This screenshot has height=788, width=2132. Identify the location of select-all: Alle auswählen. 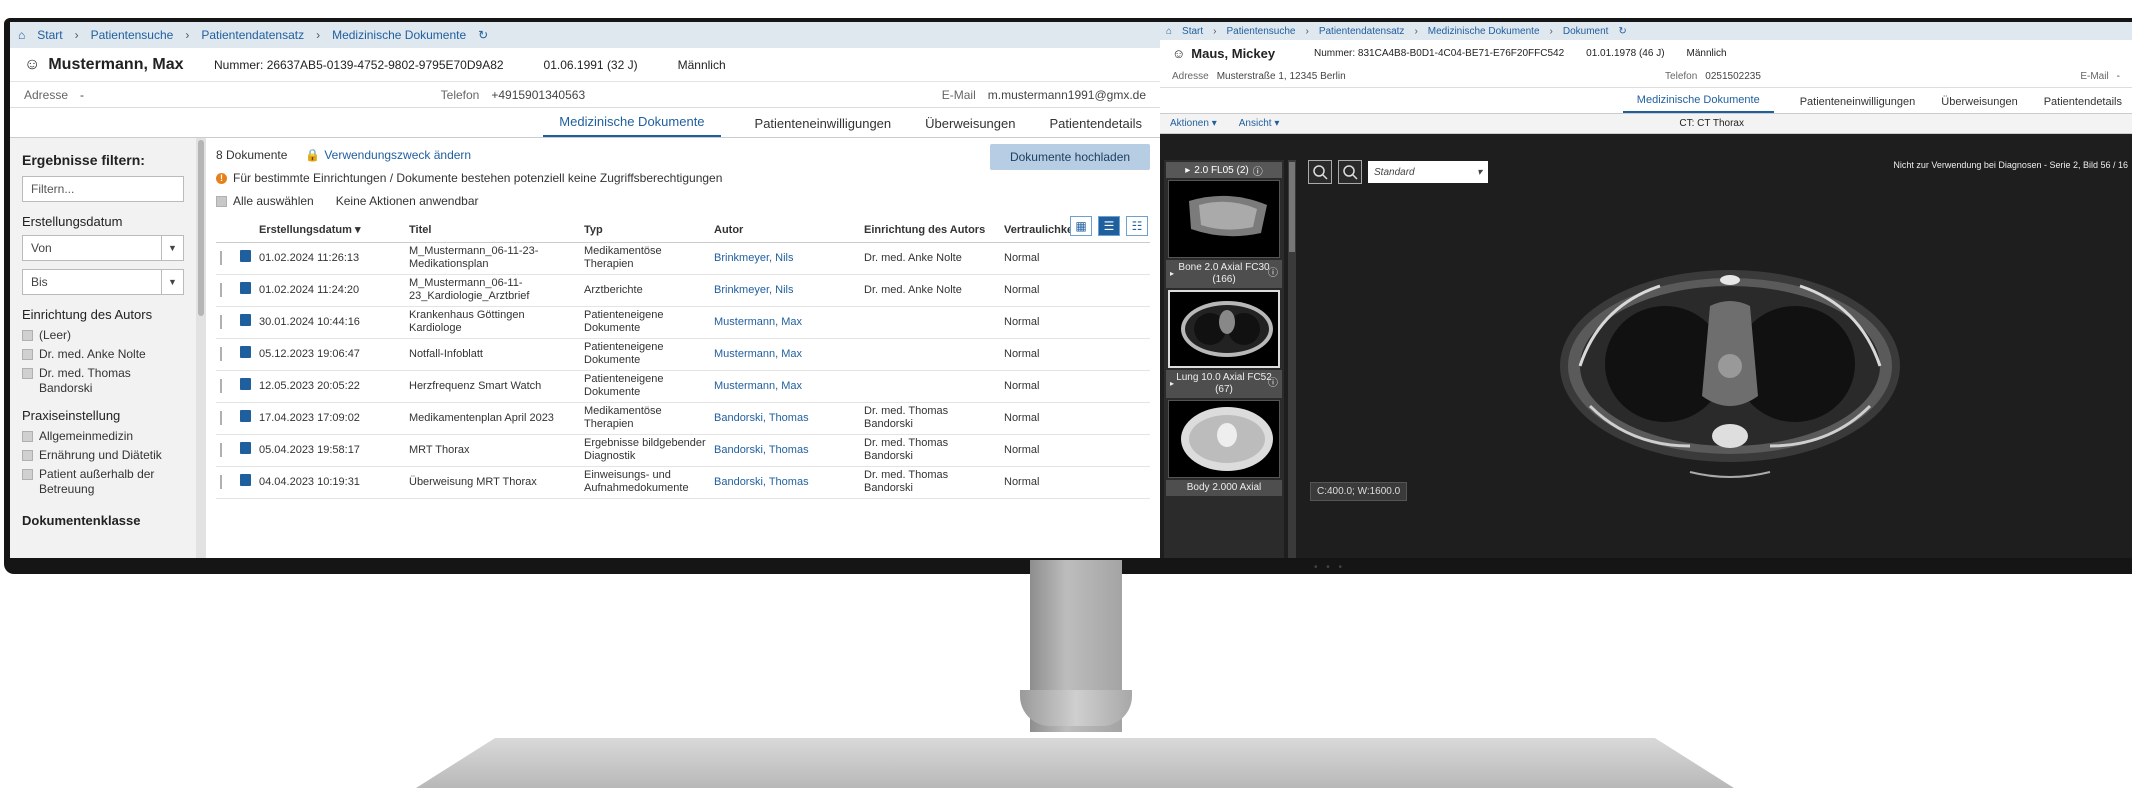
(265, 201).